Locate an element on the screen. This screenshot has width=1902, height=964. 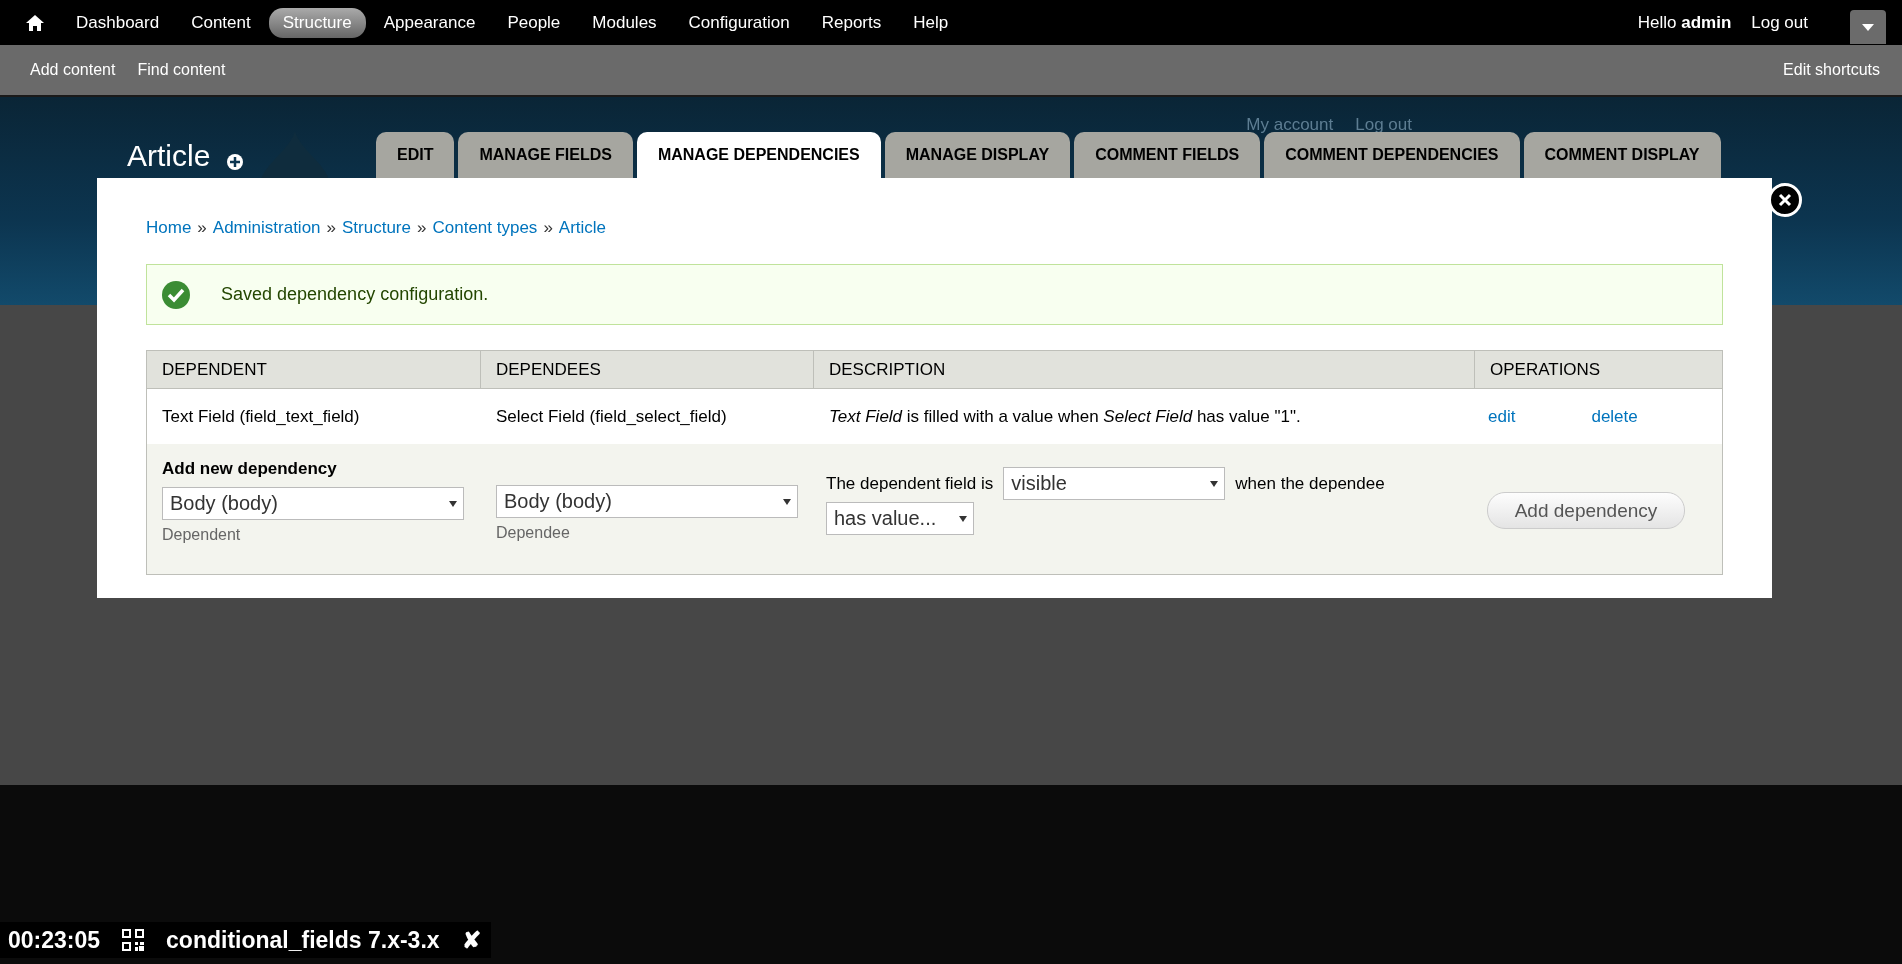
menu-item: Dashboard is located at coordinates (118, 22).